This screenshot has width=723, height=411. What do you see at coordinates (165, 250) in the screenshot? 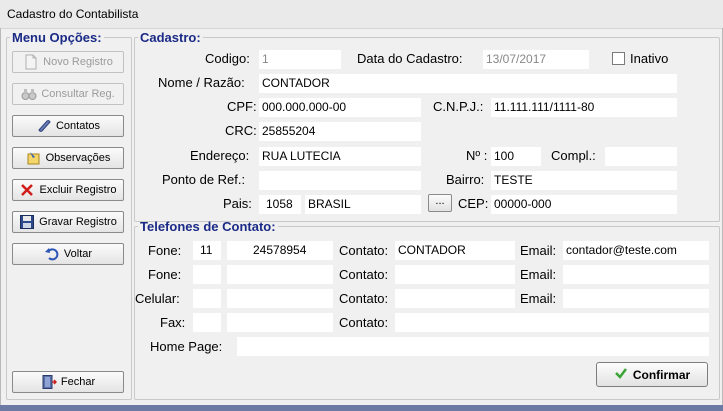
I see `fone-label-1: Fone:` at bounding box center [165, 250].